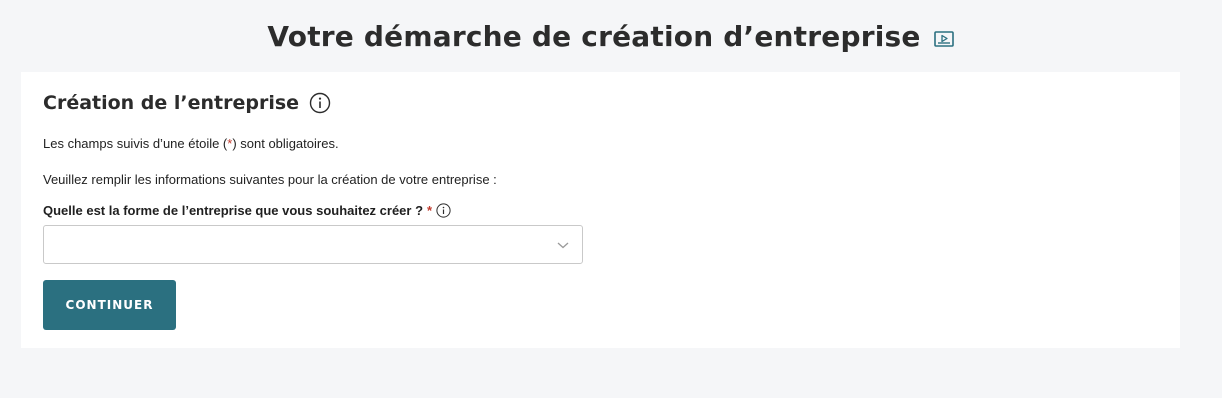 The height and width of the screenshot is (398, 1222). What do you see at coordinates (313, 244) in the screenshot?
I see `company-form-select` at bounding box center [313, 244].